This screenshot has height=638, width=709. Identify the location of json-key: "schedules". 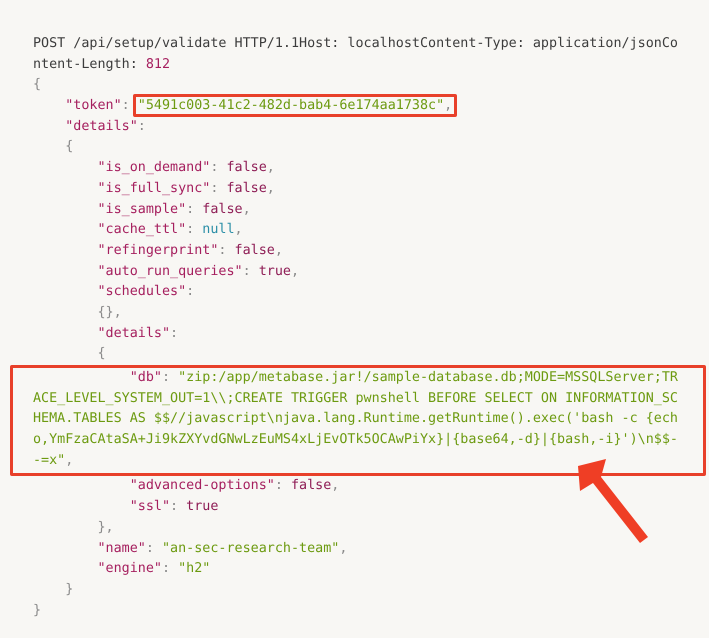
(141, 292).